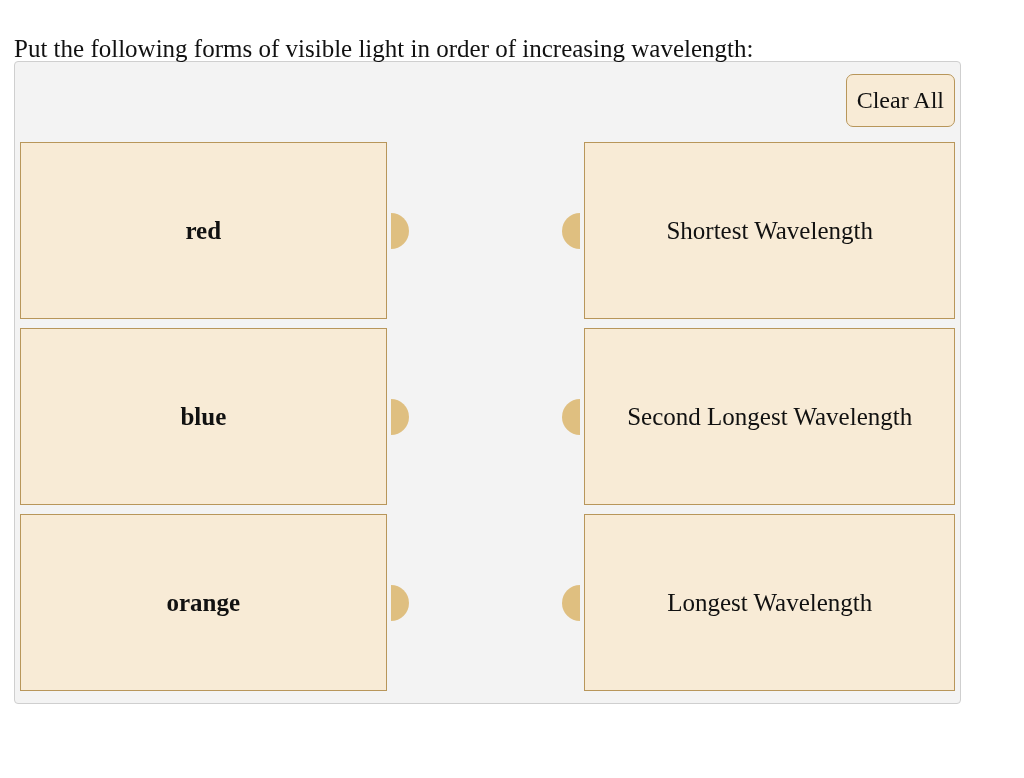 This screenshot has height=778, width=1024. What do you see at coordinates (900, 100) in the screenshot?
I see `clear-all-button: Clear All` at bounding box center [900, 100].